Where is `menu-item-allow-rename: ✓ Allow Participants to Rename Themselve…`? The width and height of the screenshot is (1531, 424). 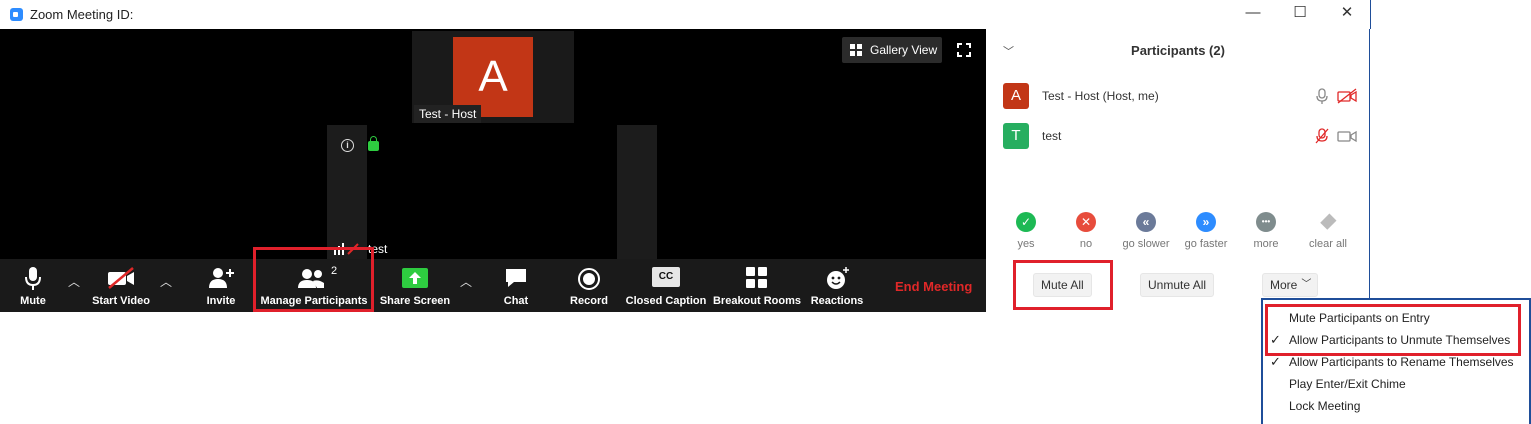 menu-item-allow-rename: ✓ Allow Participants to Rename Themselve… is located at coordinates (1392, 361).